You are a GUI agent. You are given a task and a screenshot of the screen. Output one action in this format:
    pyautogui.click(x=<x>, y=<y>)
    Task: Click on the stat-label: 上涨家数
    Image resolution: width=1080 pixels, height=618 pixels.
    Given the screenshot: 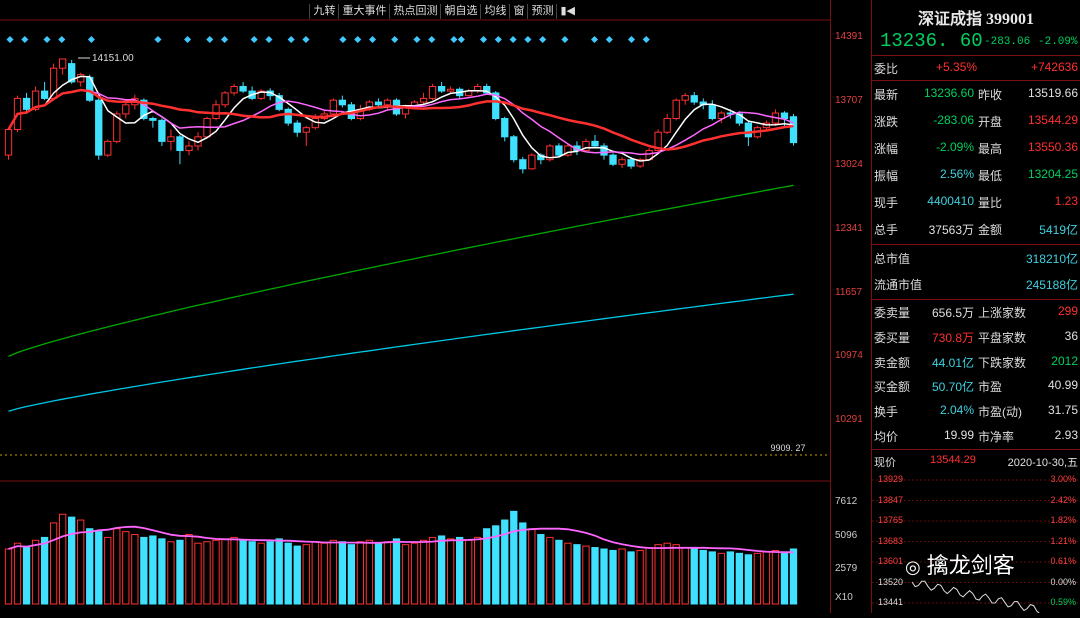 What is the action you would take?
    pyautogui.click(x=1002, y=313)
    